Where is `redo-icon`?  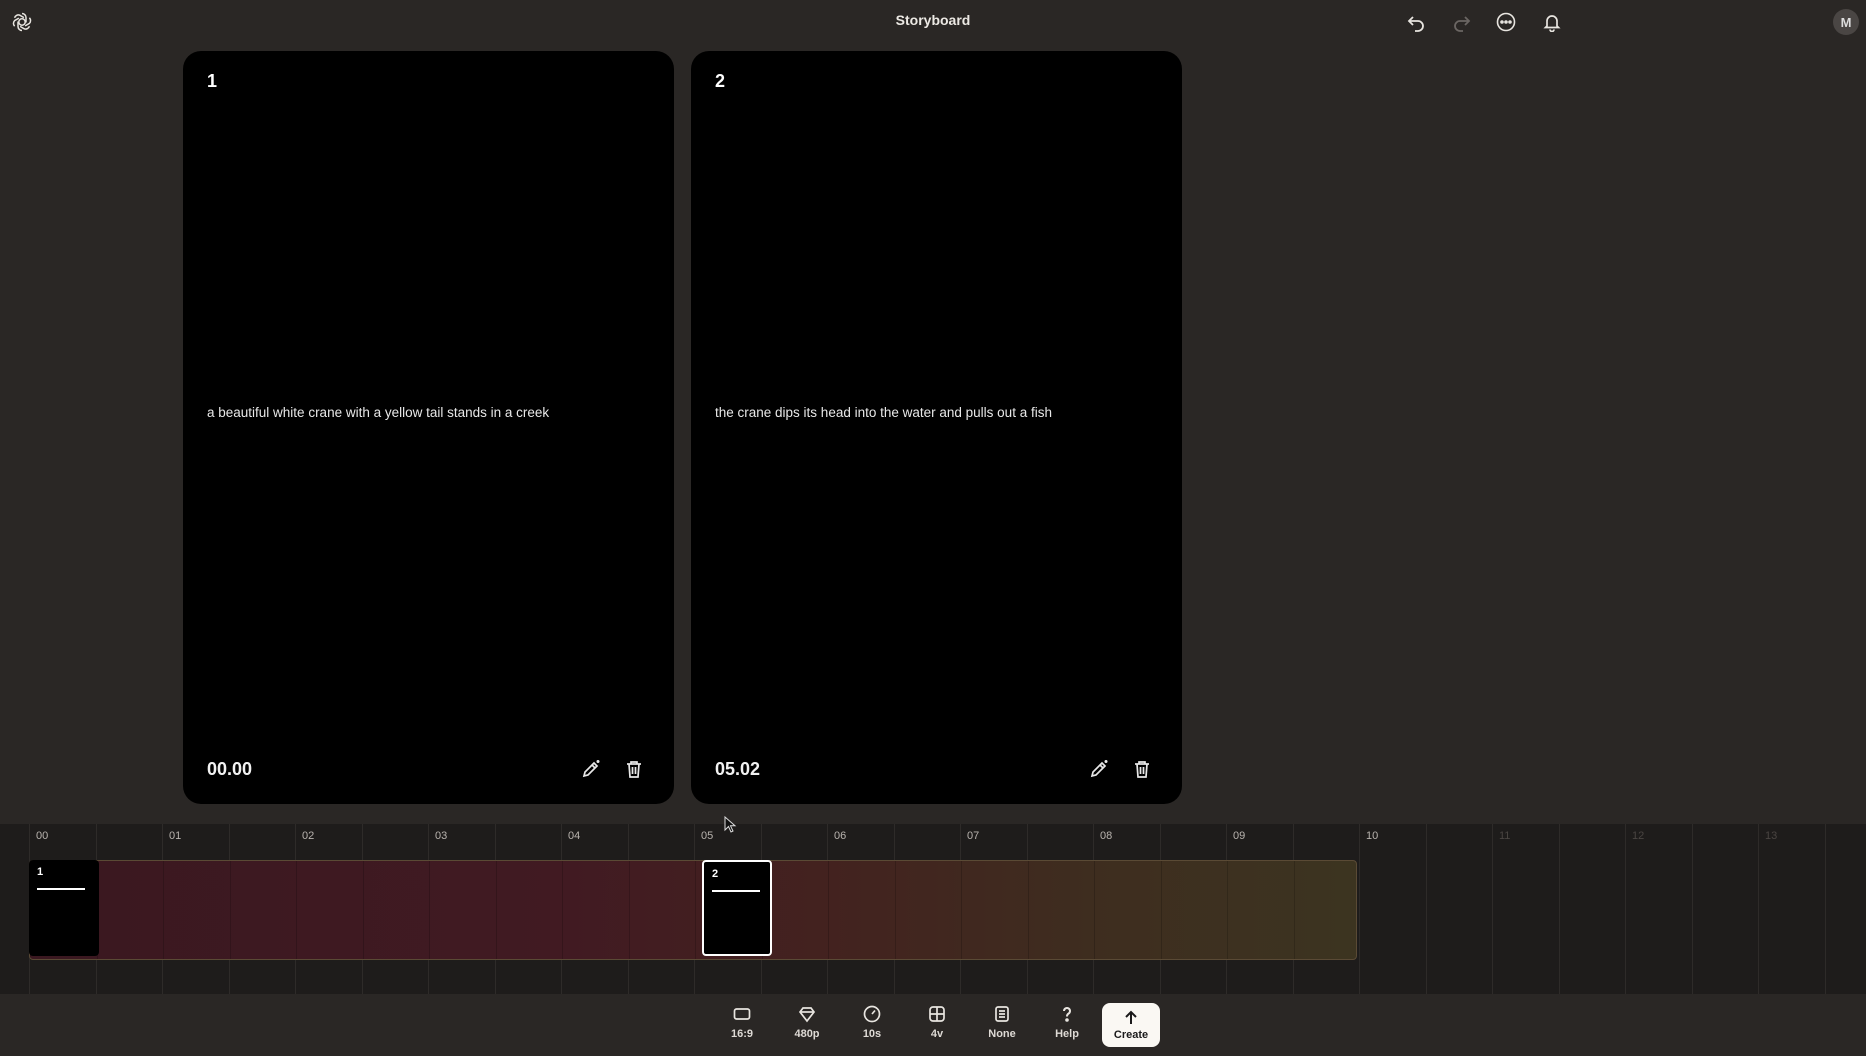 redo-icon is located at coordinates (1462, 24).